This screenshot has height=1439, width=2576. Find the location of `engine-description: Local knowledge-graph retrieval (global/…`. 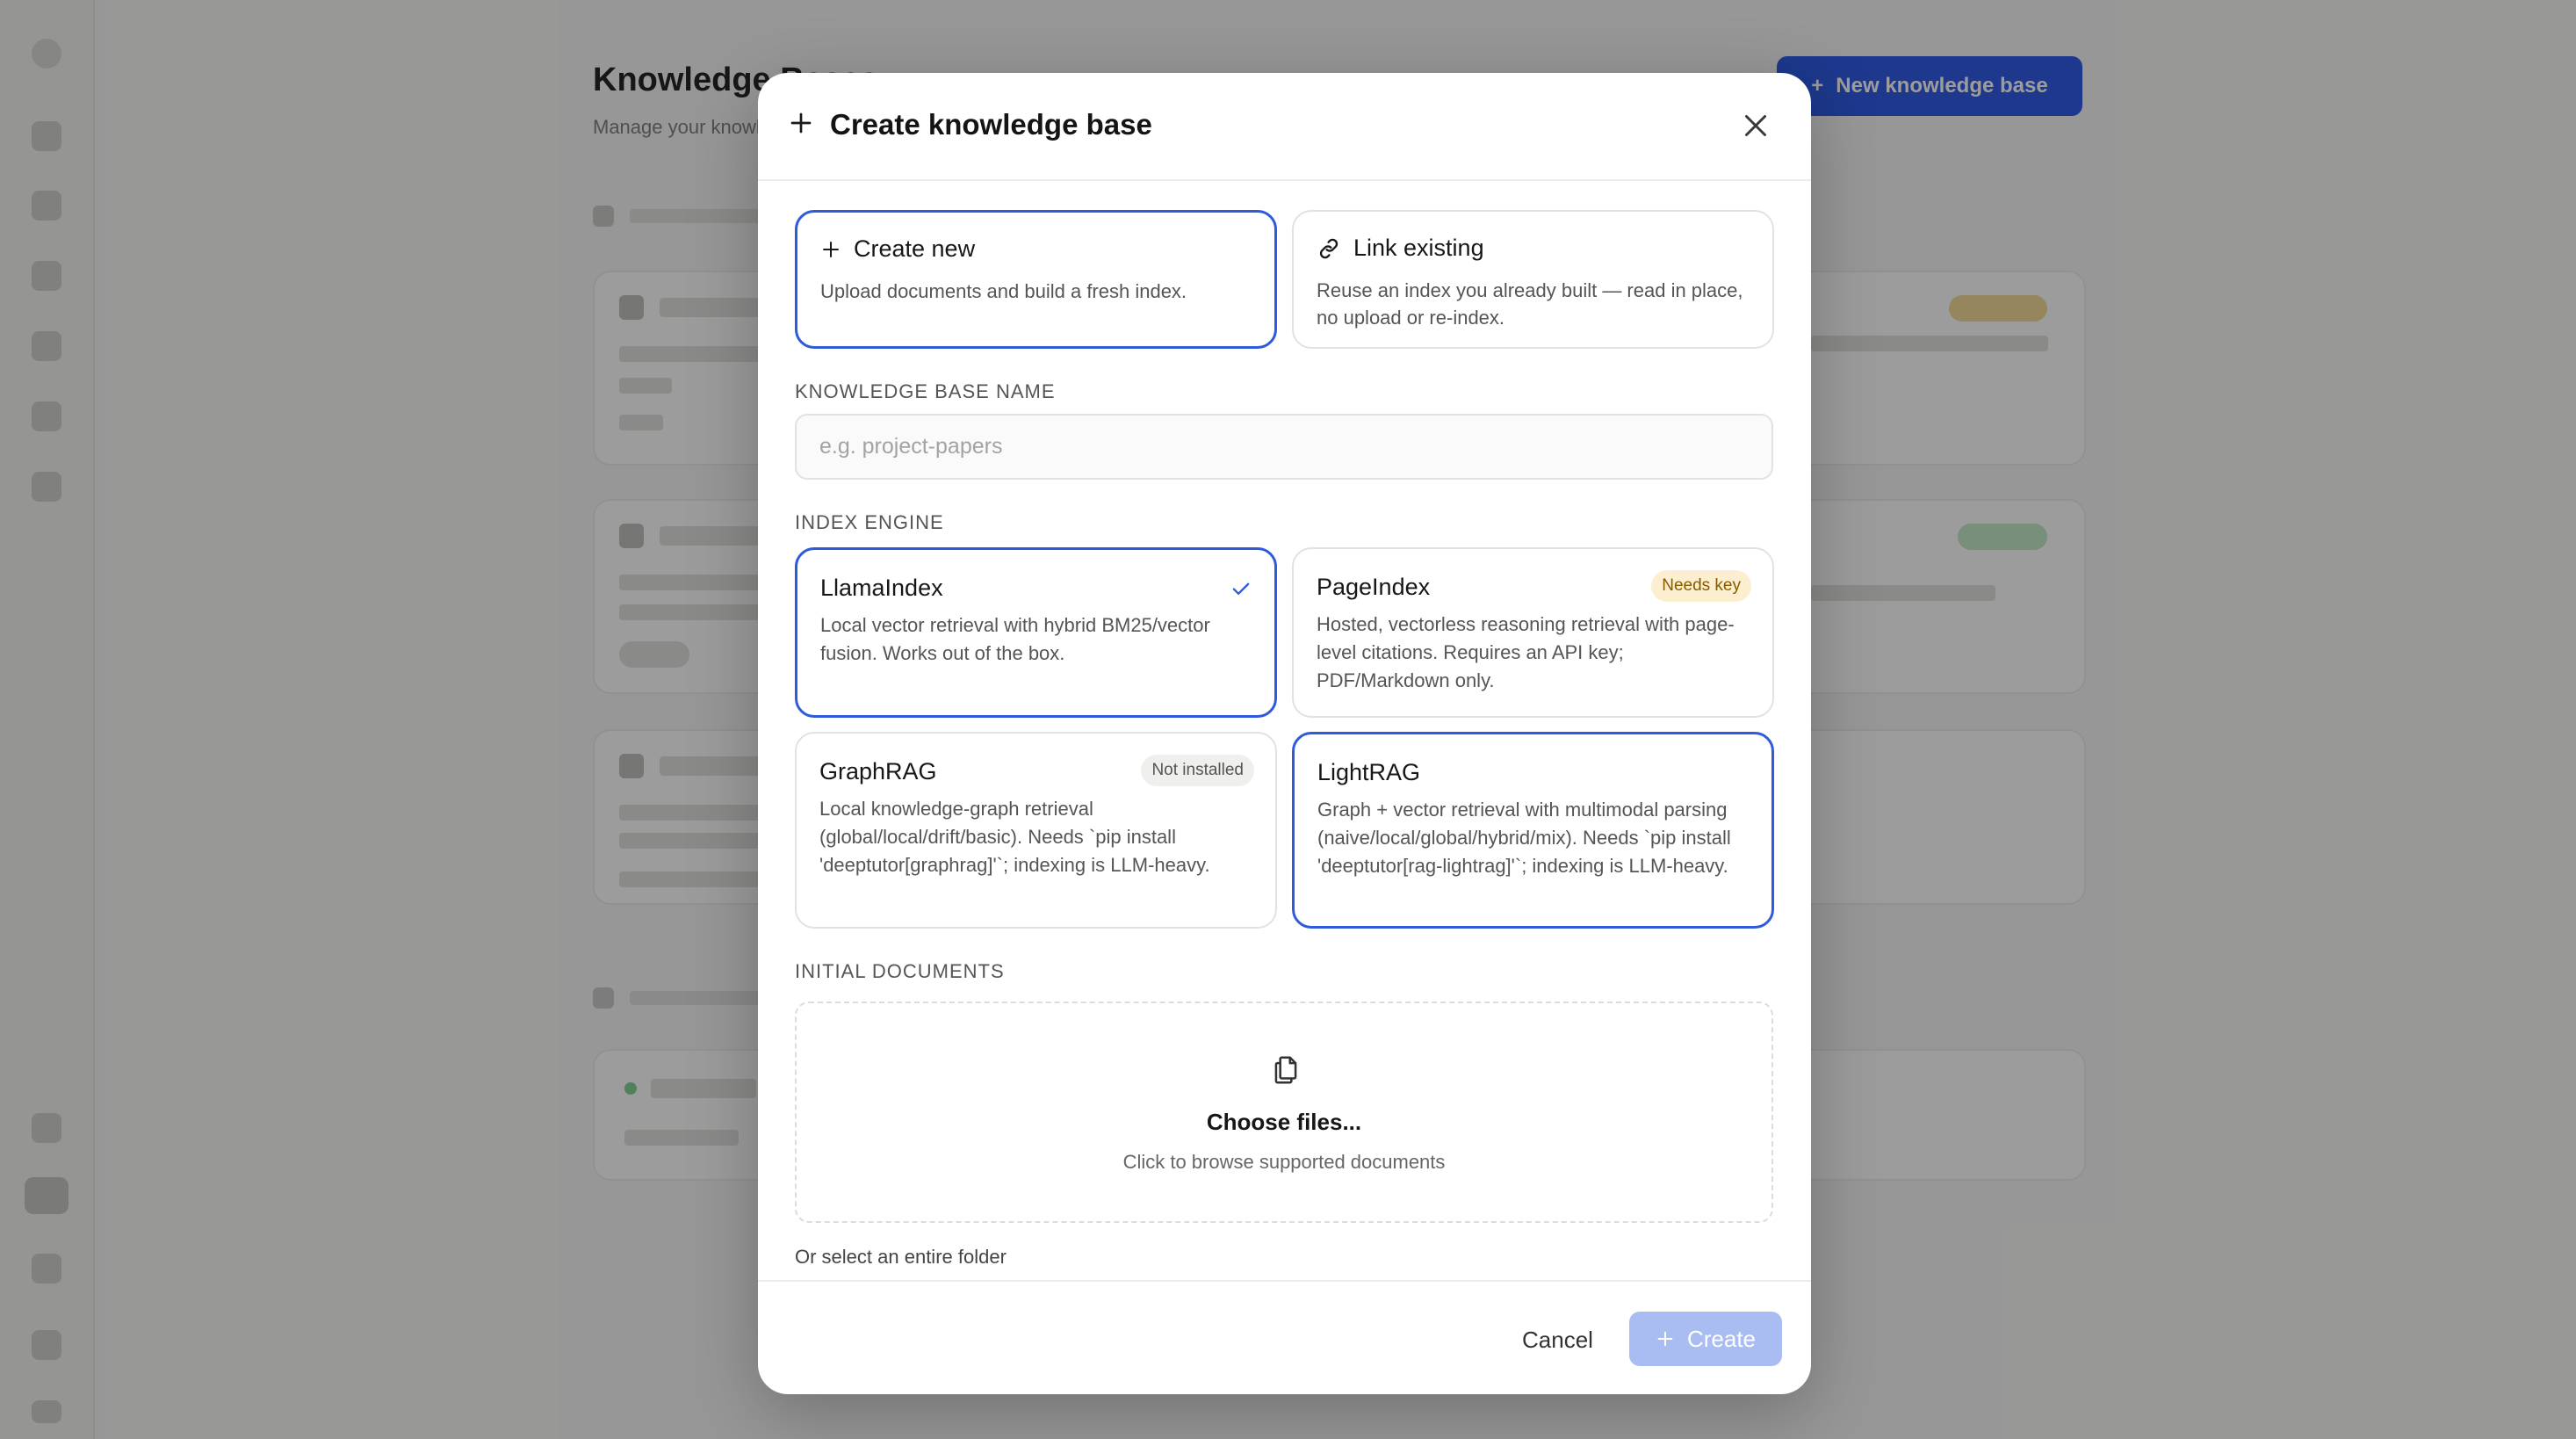

engine-description: Local knowledge-graph retrieval (global/… is located at coordinates (1014, 837).